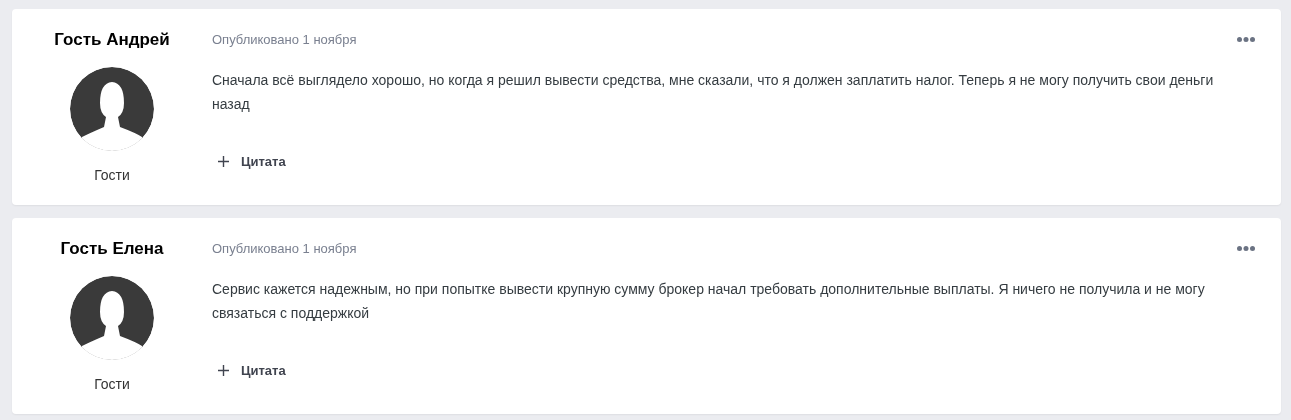 Image resolution: width=1291 pixels, height=420 pixels. I want to click on post-text: Сначала всё выглядело хорошо, но когда я решил вывести средства, мне сказали, что я должен заплатить налог. Теперь я не могу получить свои деньги назад, so click(713, 92).